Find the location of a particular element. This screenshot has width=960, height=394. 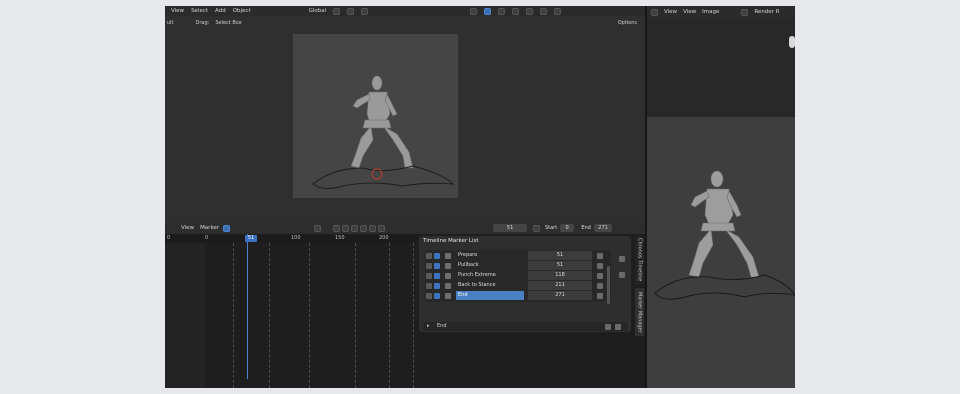

ruler-label: 200 is located at coordinates (384, 238).